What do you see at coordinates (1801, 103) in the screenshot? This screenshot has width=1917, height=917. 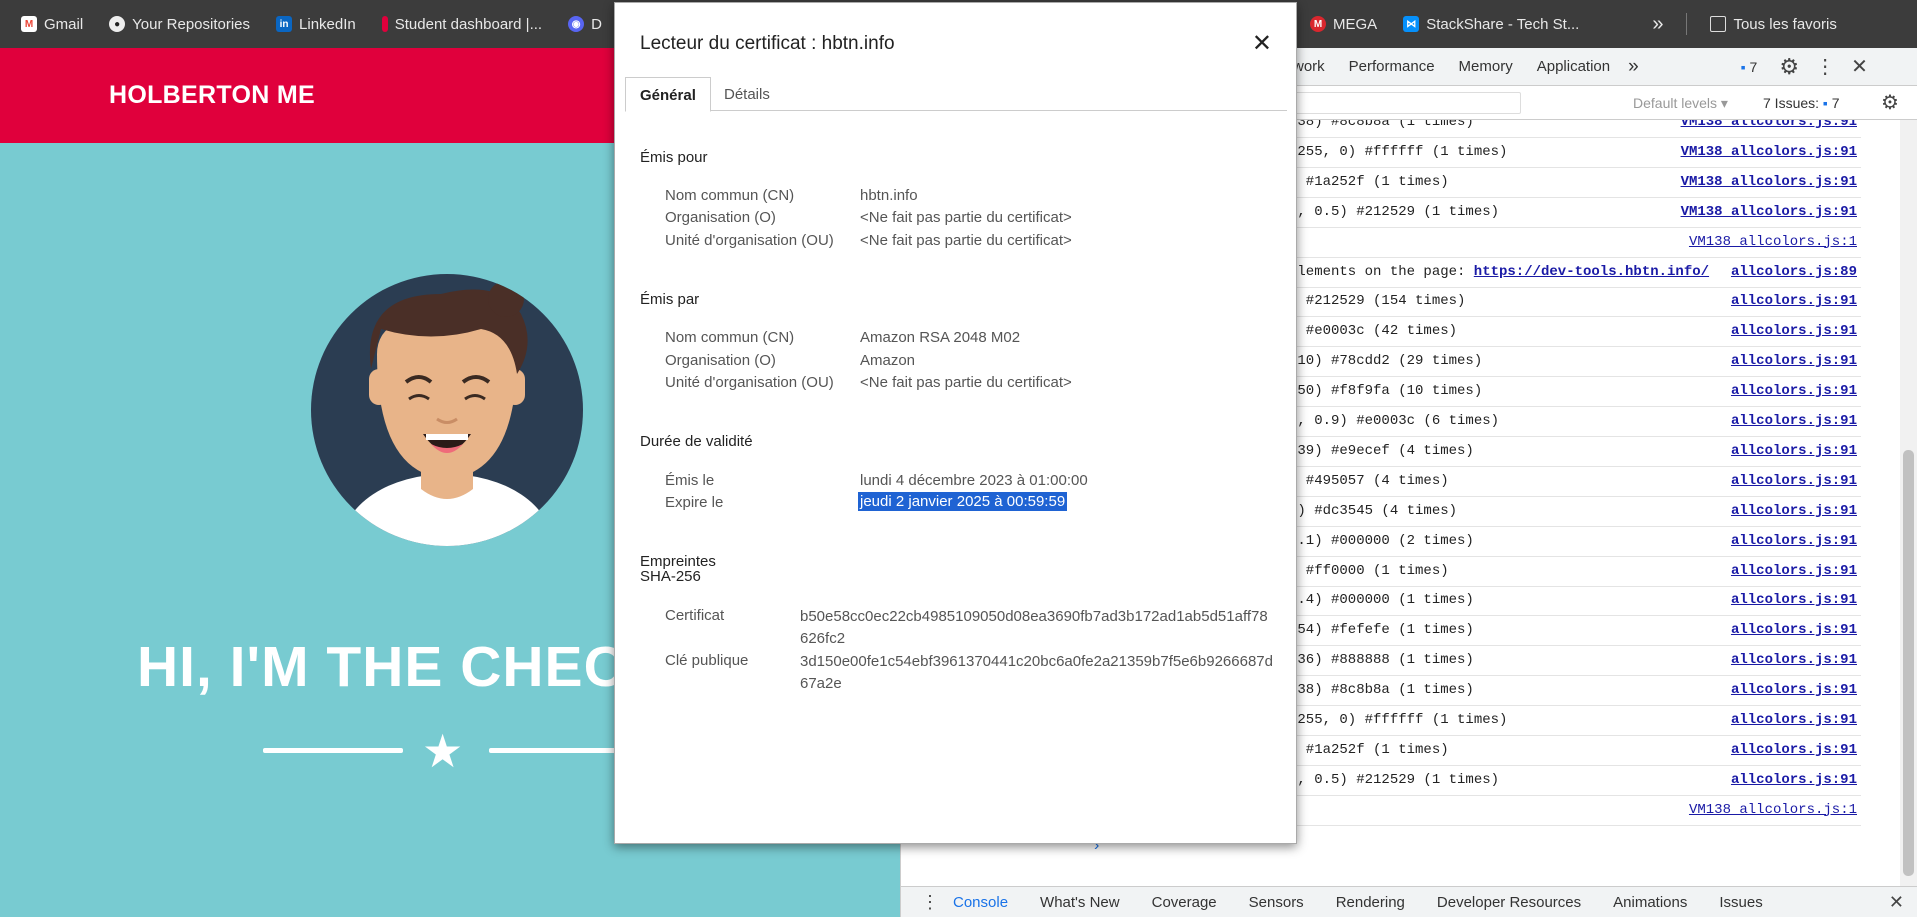 I see `issues-counter: 7 Issues: ▪ 7` at bounding box center [1801, 103].